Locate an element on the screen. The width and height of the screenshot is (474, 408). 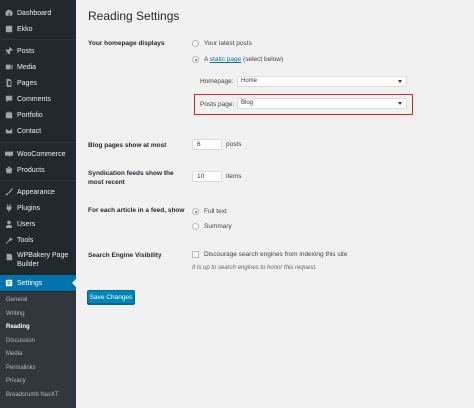
full-text-label: Full text is located at coordinates (215, 211).